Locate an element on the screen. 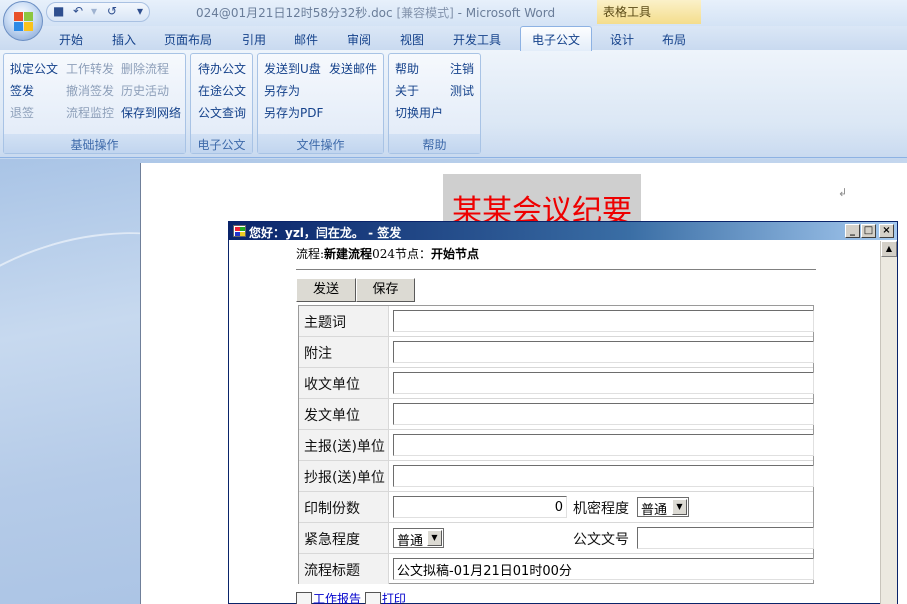 The width and height of the screenshot is (907, 604). chevron-down-icon: ▼ is located at coordinates (434, 538).